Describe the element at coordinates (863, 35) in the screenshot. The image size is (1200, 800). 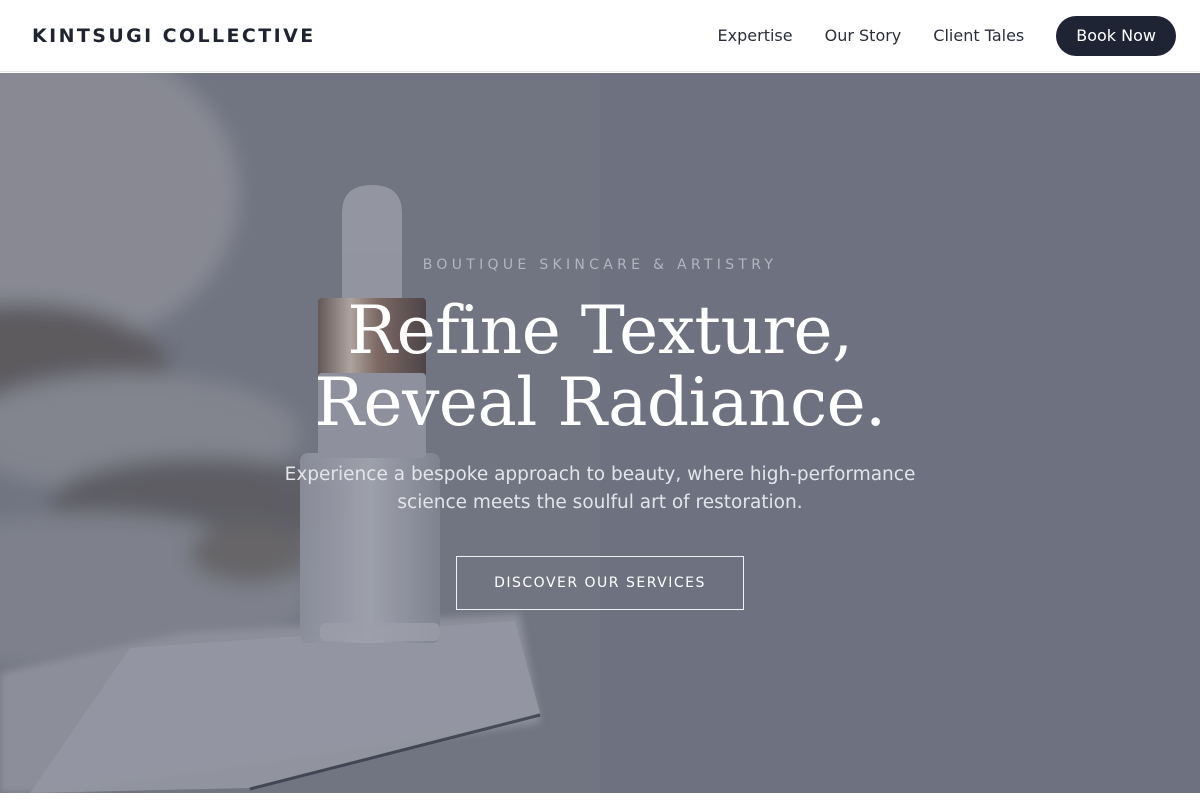
I see `nav-link-our-story: Our Story` at that location.